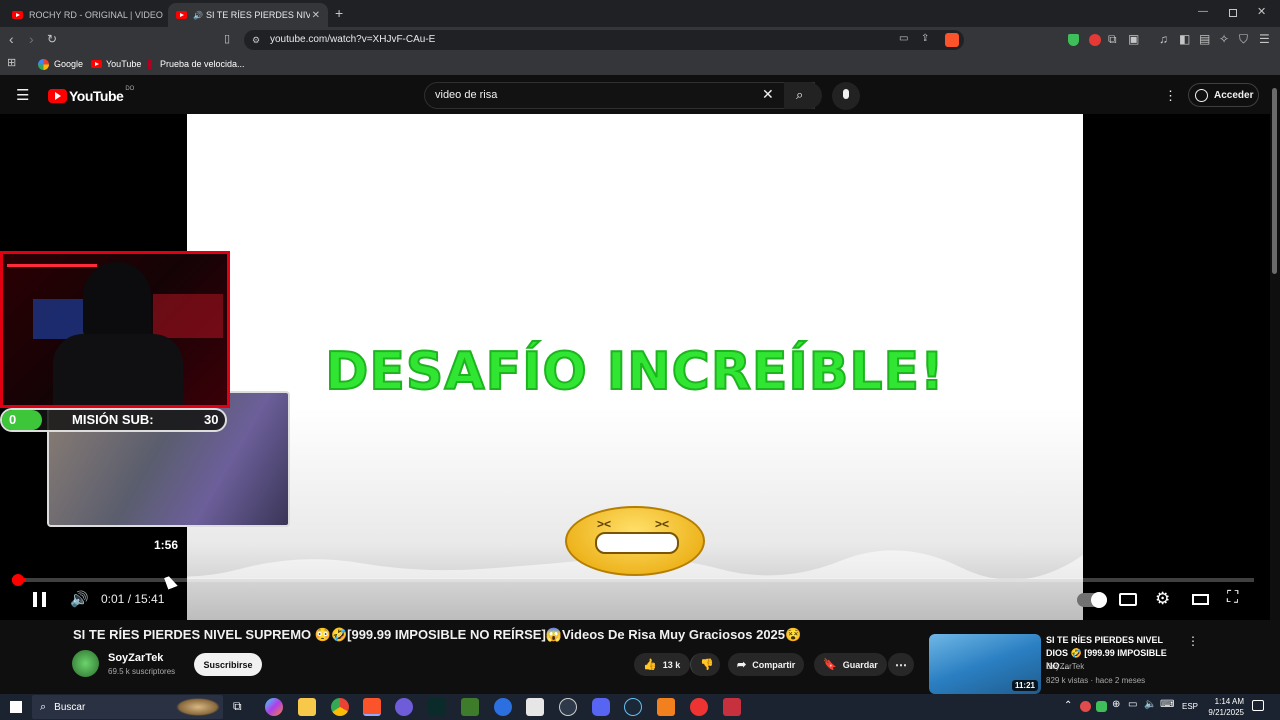  Describe the element at coordinates (1167, 704) in the screenshot. I see `tray-keyboard-icon: ⌨` at that location.